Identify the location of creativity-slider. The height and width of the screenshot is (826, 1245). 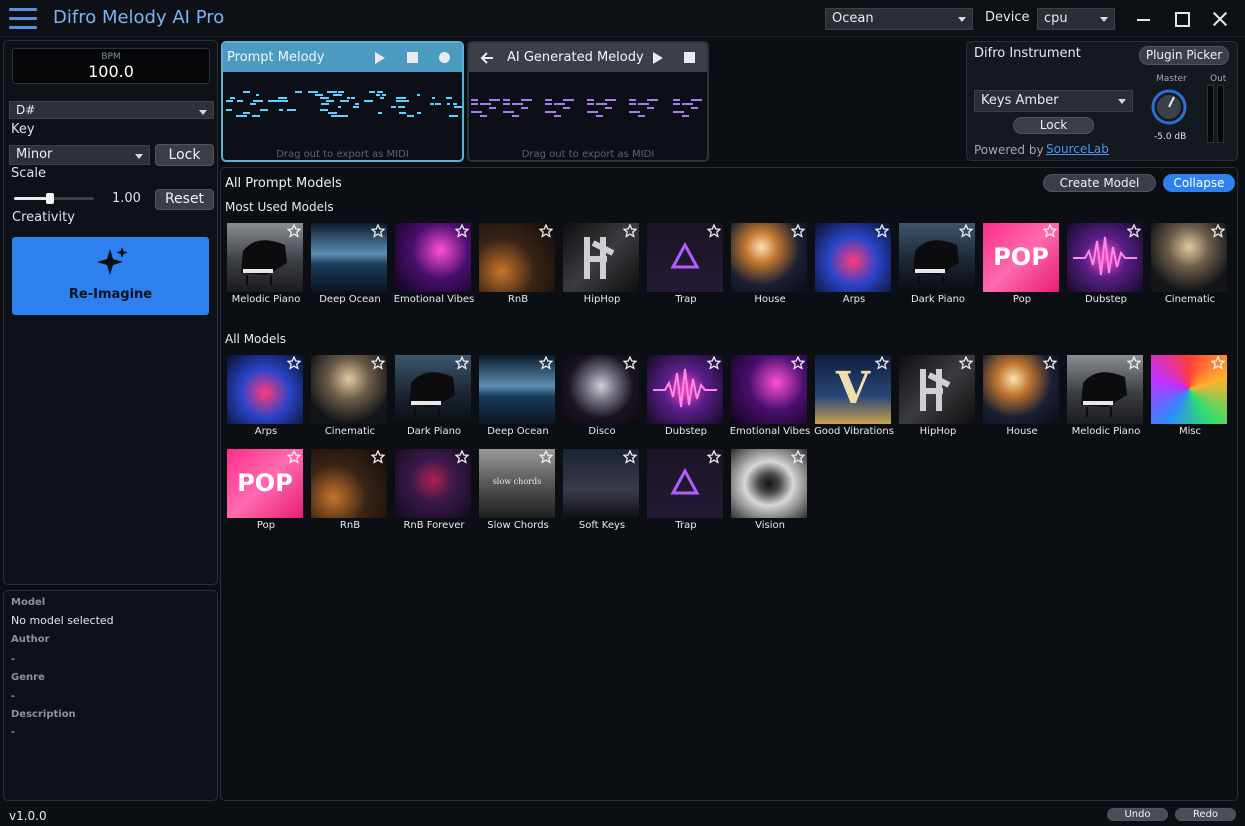
(54, 198).